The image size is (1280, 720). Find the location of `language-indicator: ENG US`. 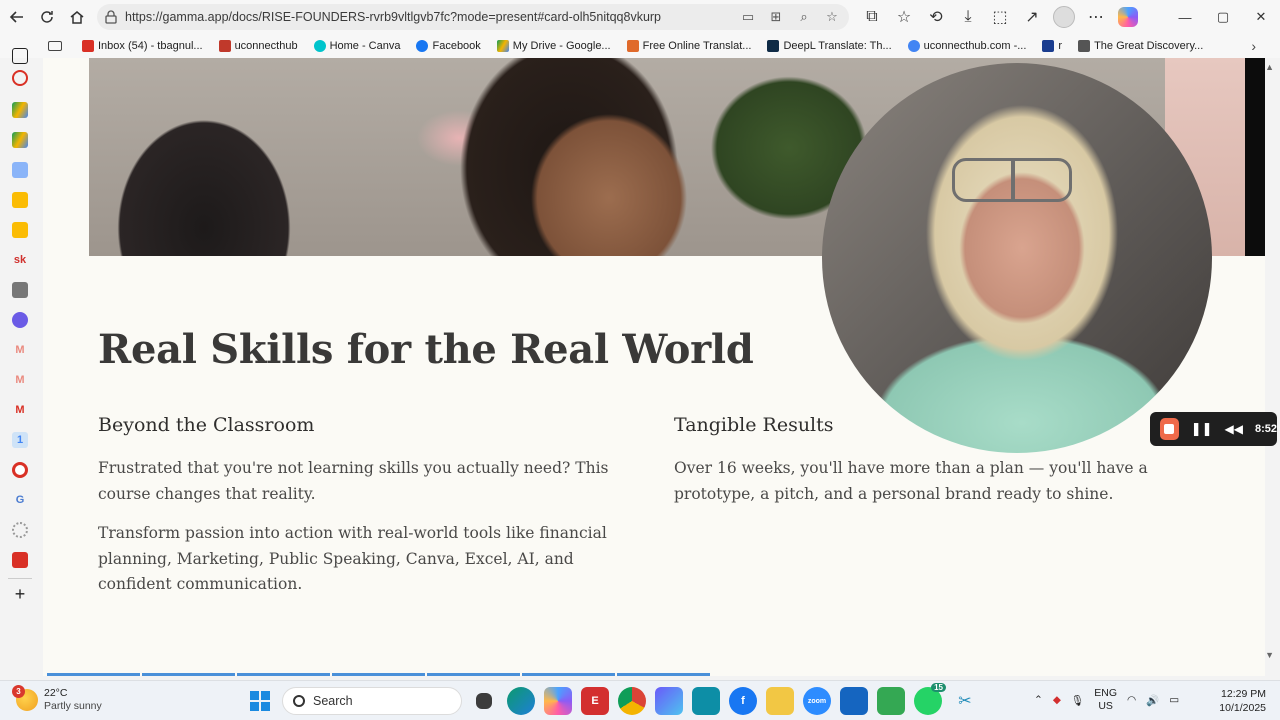

language-indicator: ENG US is located at coordinates (1105, 700).